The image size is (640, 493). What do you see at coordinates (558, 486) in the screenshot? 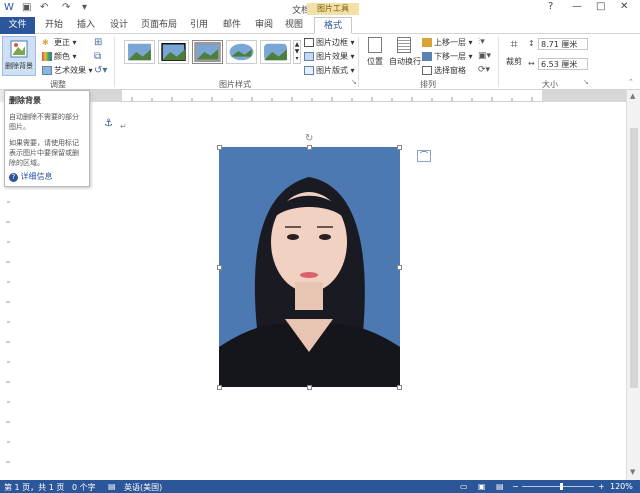
I see `zoom-slider` at bounding box center [558, 486].